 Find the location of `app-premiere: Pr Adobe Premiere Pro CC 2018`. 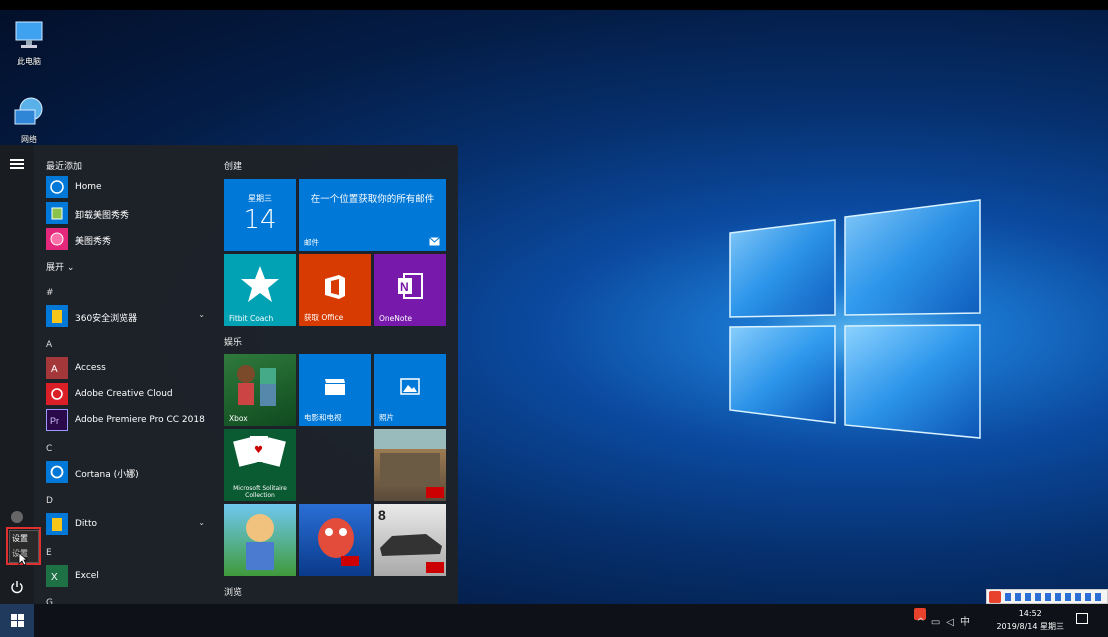

app-premiere: Pr Adobe Premiere Pro CC 2018 is located at coordinates (128, 420).